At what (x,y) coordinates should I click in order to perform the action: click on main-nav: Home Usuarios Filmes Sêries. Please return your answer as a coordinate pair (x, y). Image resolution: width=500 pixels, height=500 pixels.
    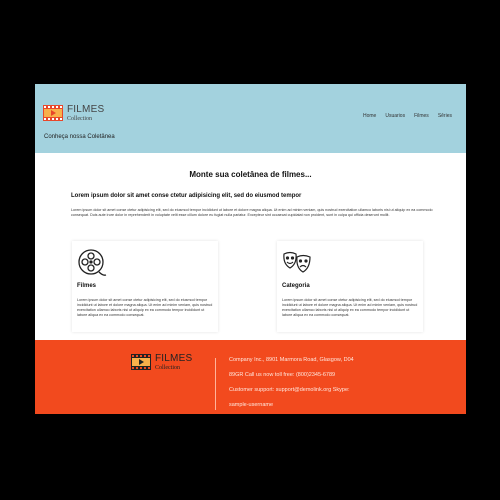
    Looking at the image, I should click on (407, 116).